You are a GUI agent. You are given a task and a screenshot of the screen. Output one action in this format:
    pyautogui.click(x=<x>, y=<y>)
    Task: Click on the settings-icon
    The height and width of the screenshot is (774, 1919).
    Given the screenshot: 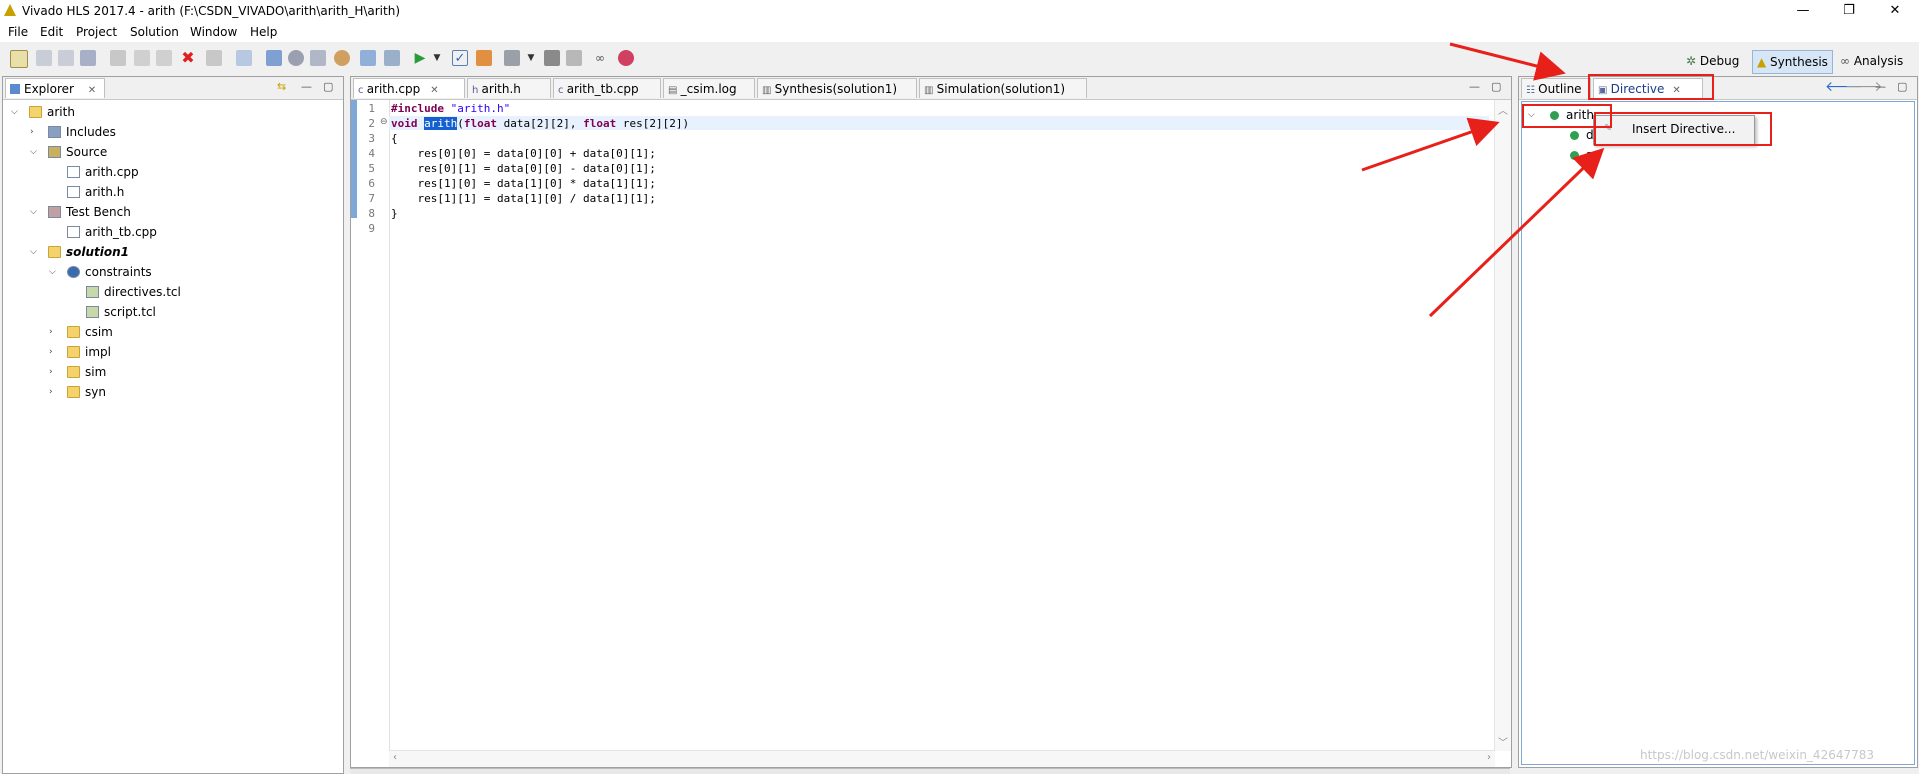 What is the action you would take?
    pyautogui.click(x=296, y=58)
    